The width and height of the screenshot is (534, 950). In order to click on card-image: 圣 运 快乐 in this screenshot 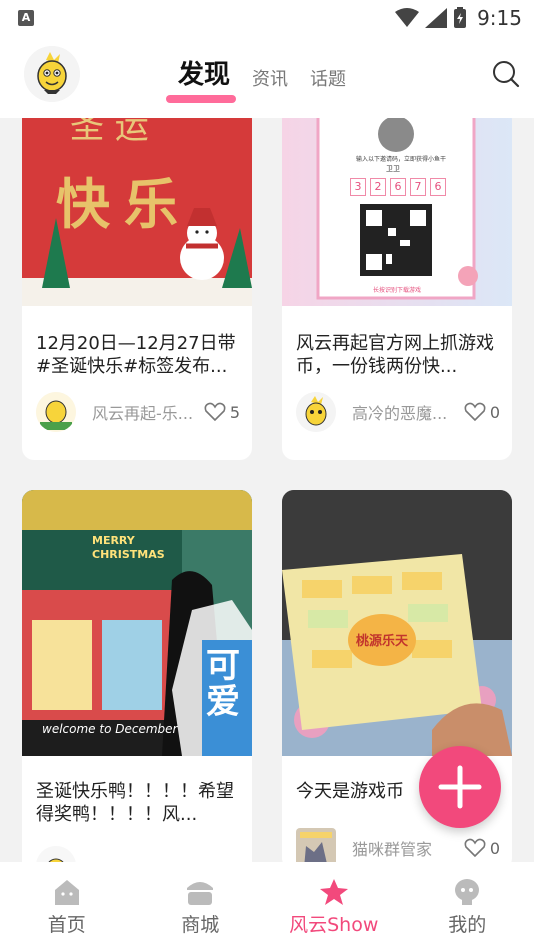, I will do `click(137, 212)`.